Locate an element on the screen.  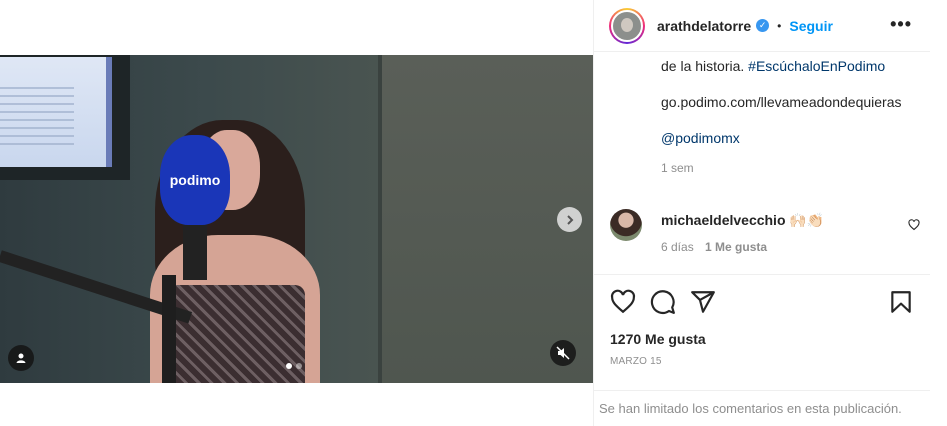
mic-brand-label: podimo is located at coordinates (195, 180).